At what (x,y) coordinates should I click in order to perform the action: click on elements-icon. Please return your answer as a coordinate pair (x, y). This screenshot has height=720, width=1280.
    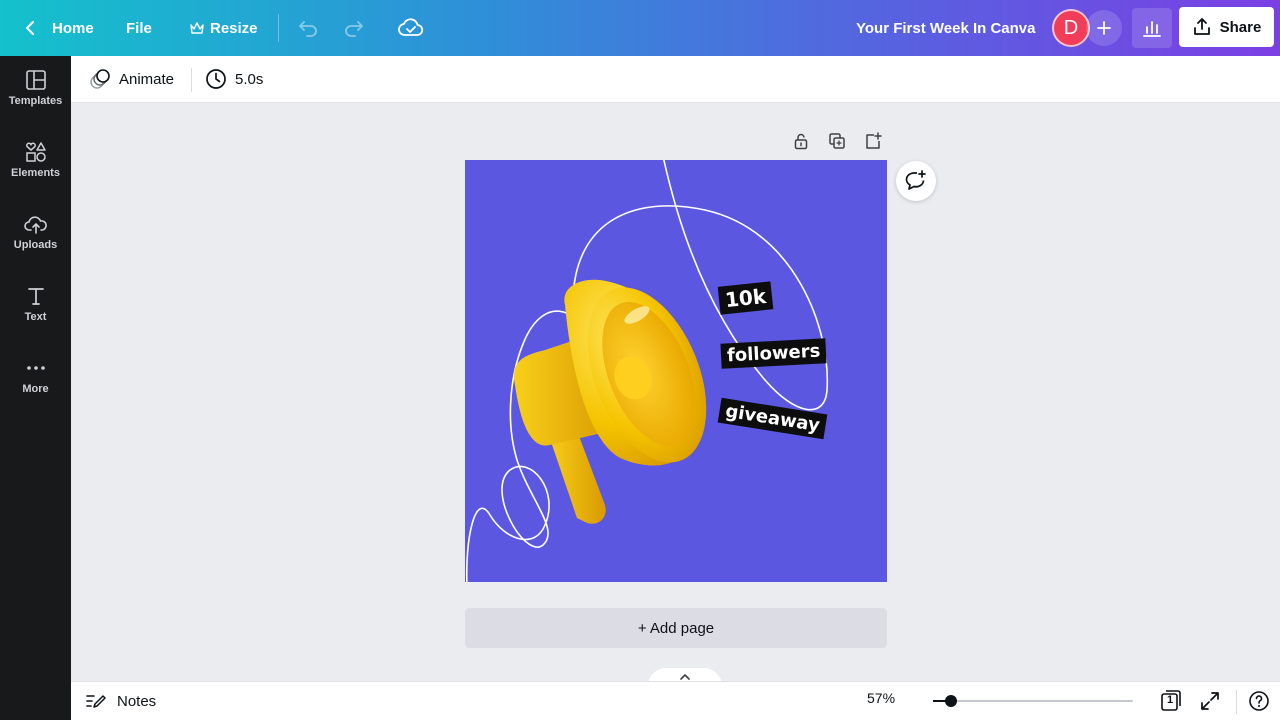
    Looking at the image, I should click on (35, 152).